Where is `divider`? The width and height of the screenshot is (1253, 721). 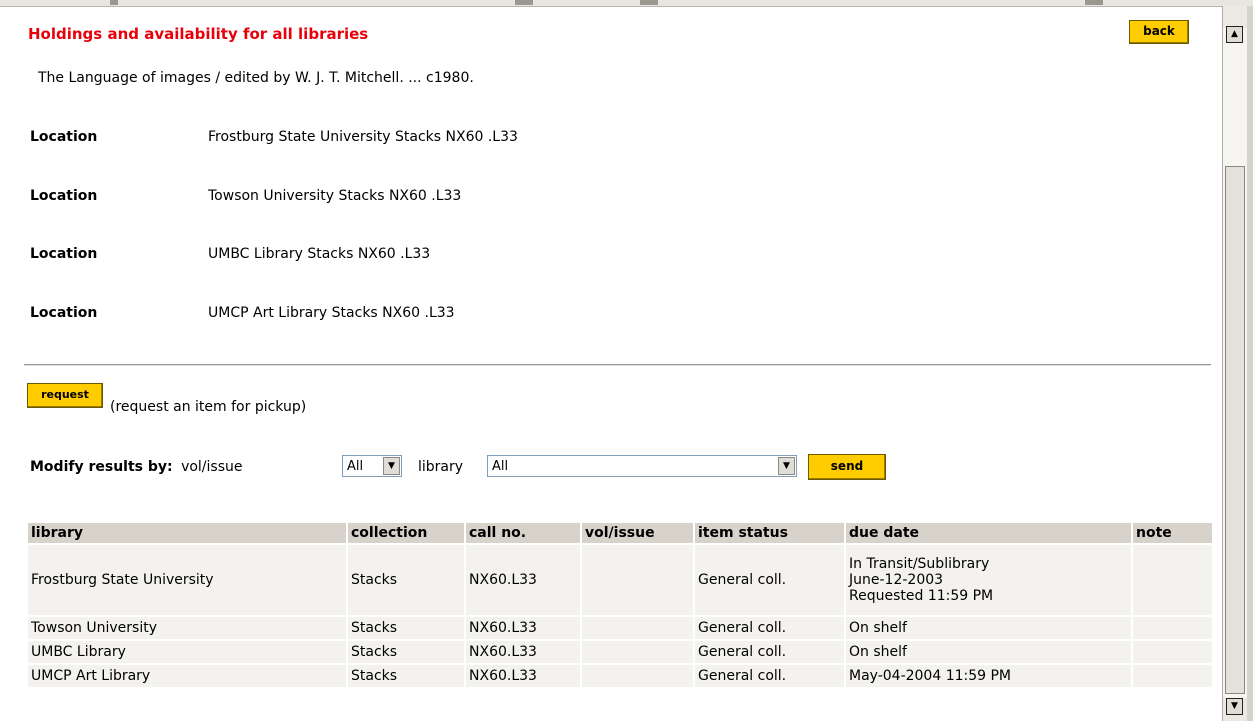 divider is located at coordinates (617, 365).